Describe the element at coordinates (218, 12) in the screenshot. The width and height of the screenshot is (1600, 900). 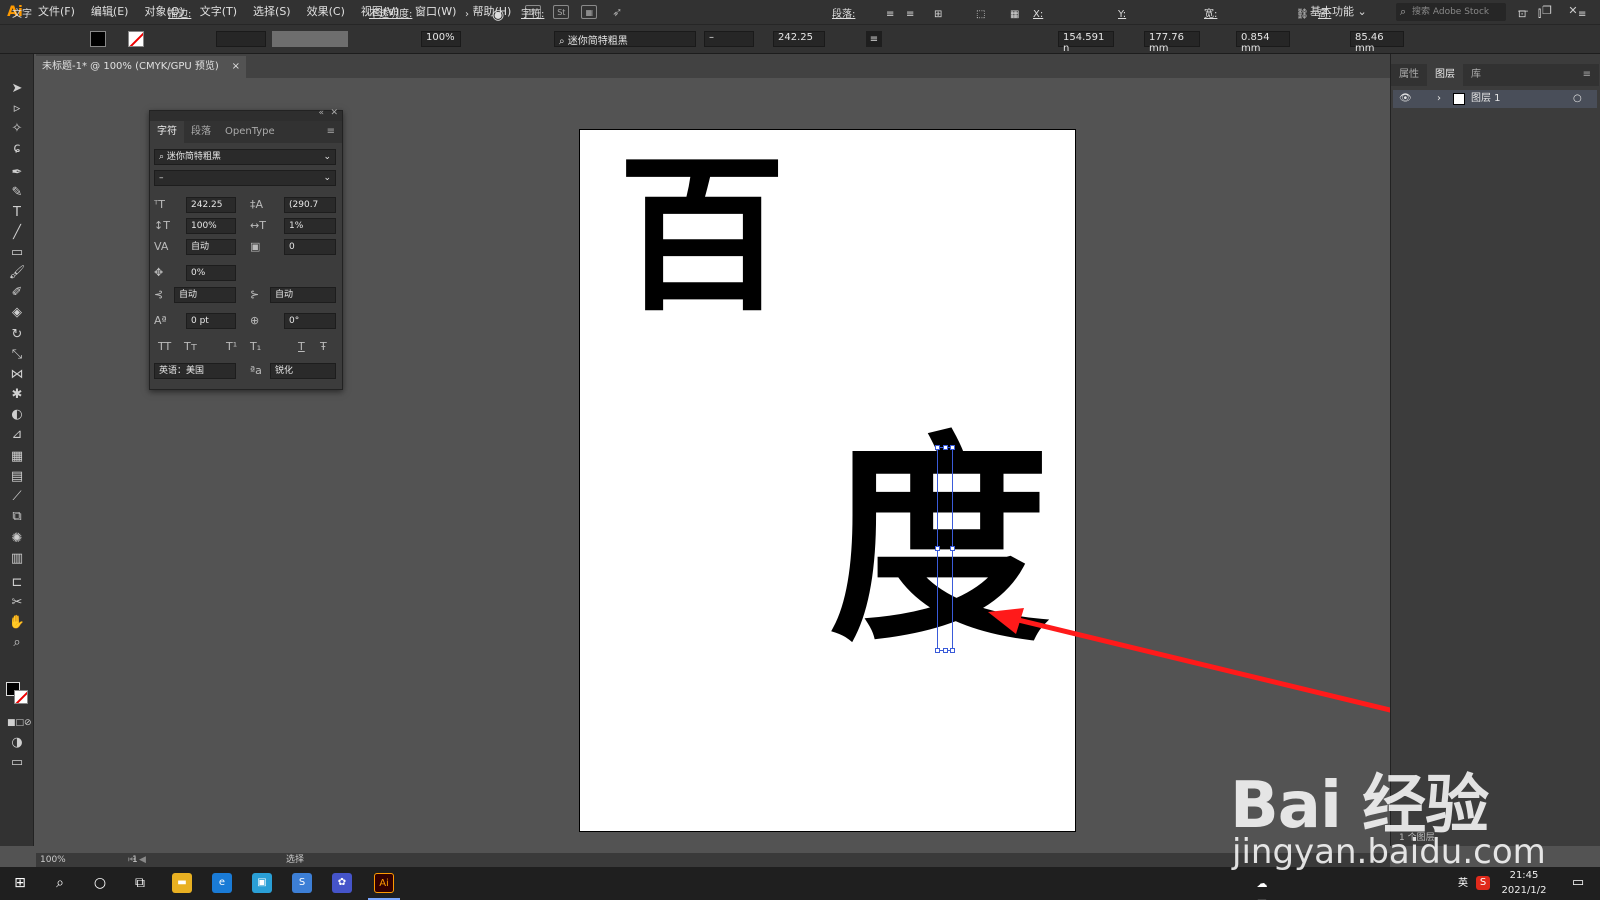
I see `menu-type: 文字(T)` at that location.